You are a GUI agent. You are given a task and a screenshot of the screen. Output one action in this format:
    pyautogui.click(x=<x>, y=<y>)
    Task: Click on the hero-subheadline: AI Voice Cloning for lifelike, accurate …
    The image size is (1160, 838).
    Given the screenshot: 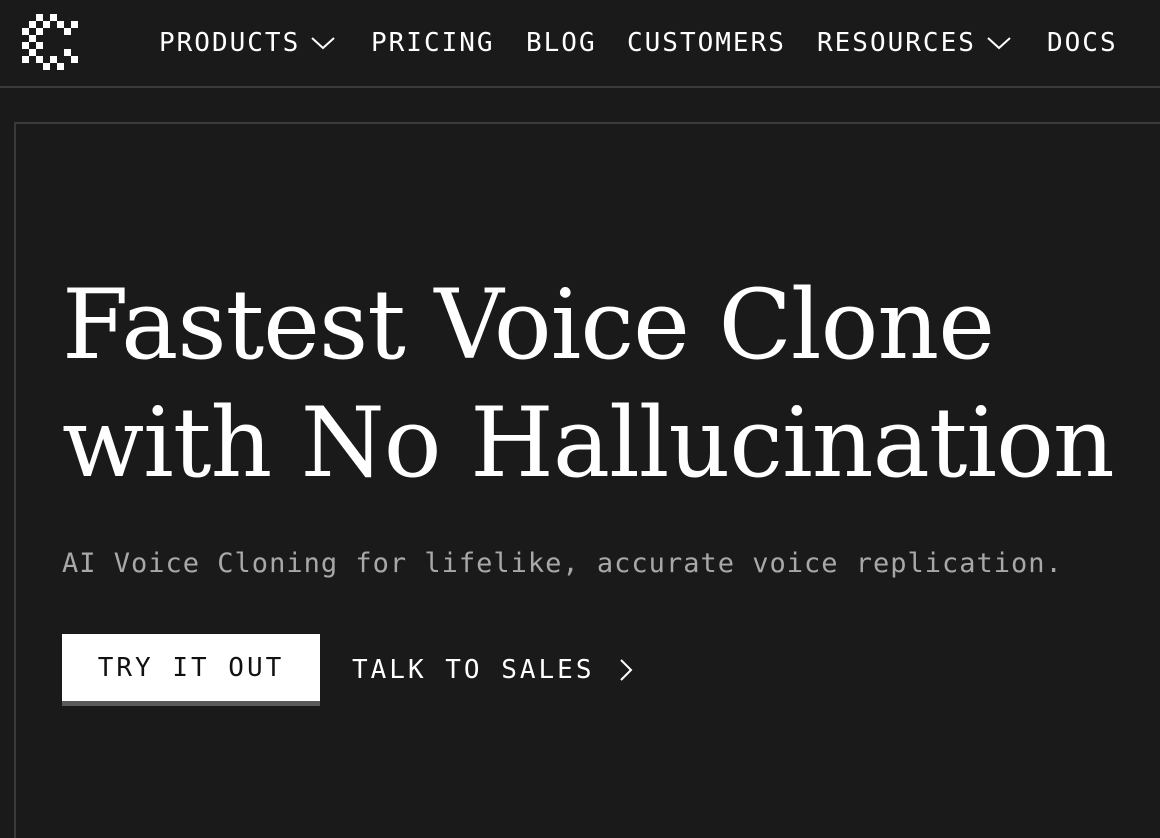 What is the action you would take?
    pyautogui.click(x=562, y=563)
    